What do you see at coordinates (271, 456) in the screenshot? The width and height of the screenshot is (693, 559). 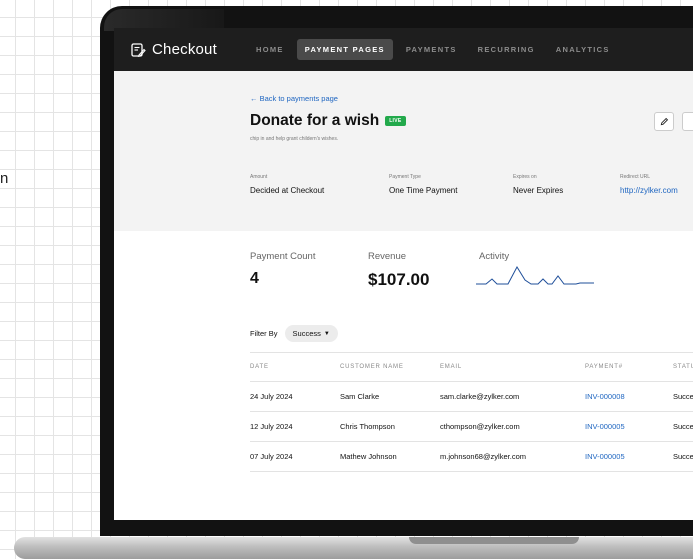 I see `cell-date: 07 July 2024` at bounding box center [271, 456].